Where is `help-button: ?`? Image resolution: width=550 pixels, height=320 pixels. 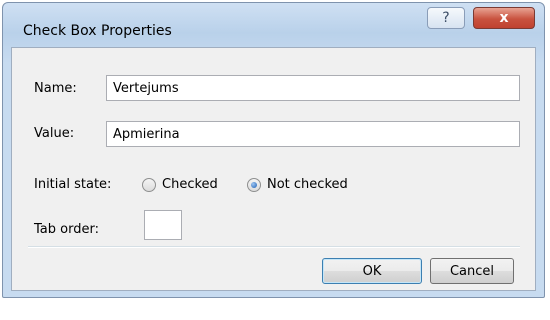
help-button: ? is located at coordinates (446, 18).